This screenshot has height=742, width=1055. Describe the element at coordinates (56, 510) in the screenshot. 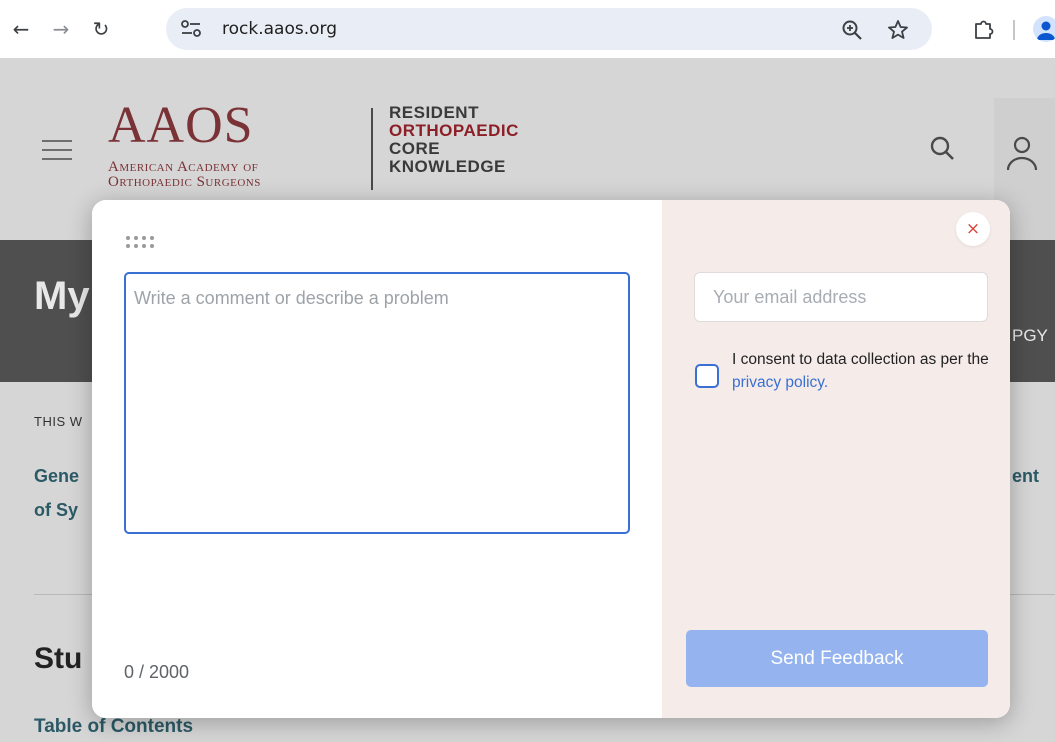

I see `topic-link-line2: of Sy` at that location.